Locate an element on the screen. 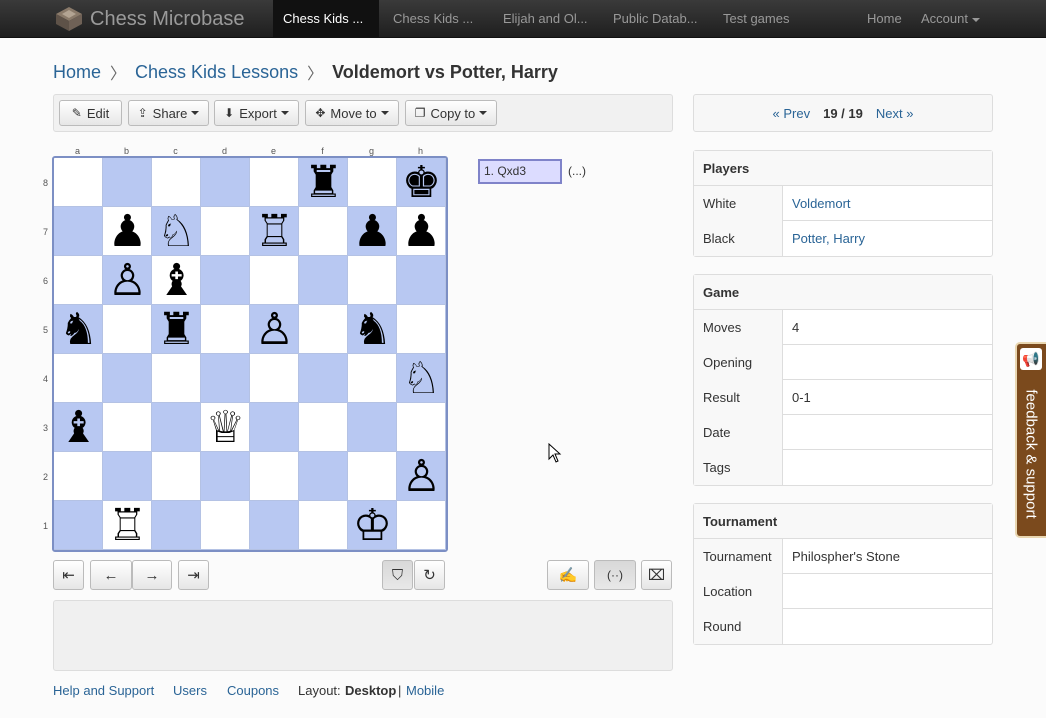 This screenshot has width=1046, height=718. square-e3 is located at coordinates (274, 427).